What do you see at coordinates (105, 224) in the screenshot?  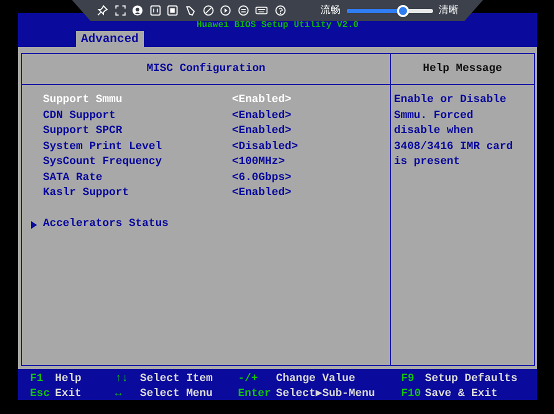 I see `submenu-item: Accelerators Status` at bounding box center [105, 224].